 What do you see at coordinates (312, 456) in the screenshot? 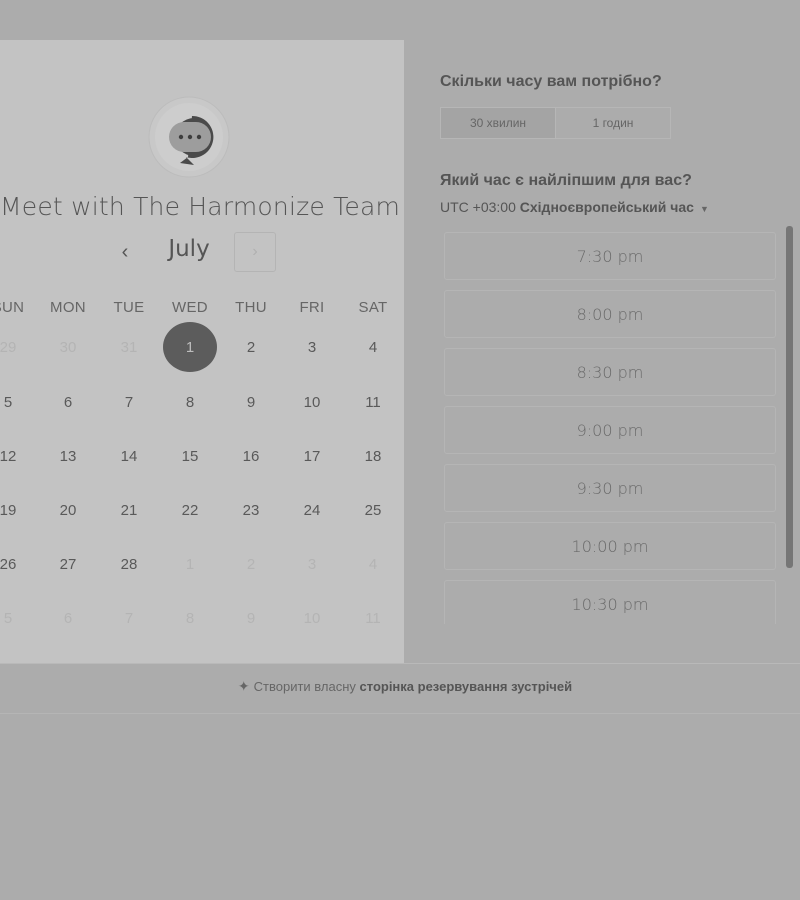
I see `calendar-day: 17` at bounding box center [312, 456].